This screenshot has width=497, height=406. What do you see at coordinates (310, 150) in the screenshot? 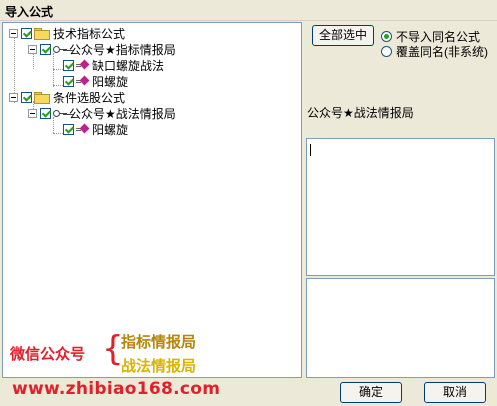
I see `text-caret` at bounding box center [310, 150].